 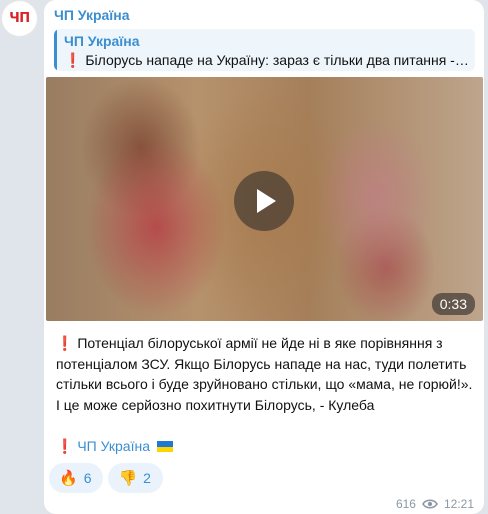 What do you see at coordinates (102, 41) in the screenshot?
I see `reply-author: ЧП Україна` at bounding box center [102, 41].